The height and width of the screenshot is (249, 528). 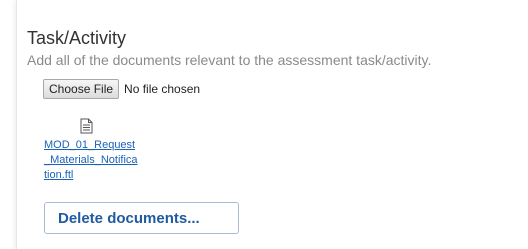 What do you see at coordinates (121, 89) in the screenshot?
I see `file-input: Choose File No file chosen` at bounding box center [121, 89].